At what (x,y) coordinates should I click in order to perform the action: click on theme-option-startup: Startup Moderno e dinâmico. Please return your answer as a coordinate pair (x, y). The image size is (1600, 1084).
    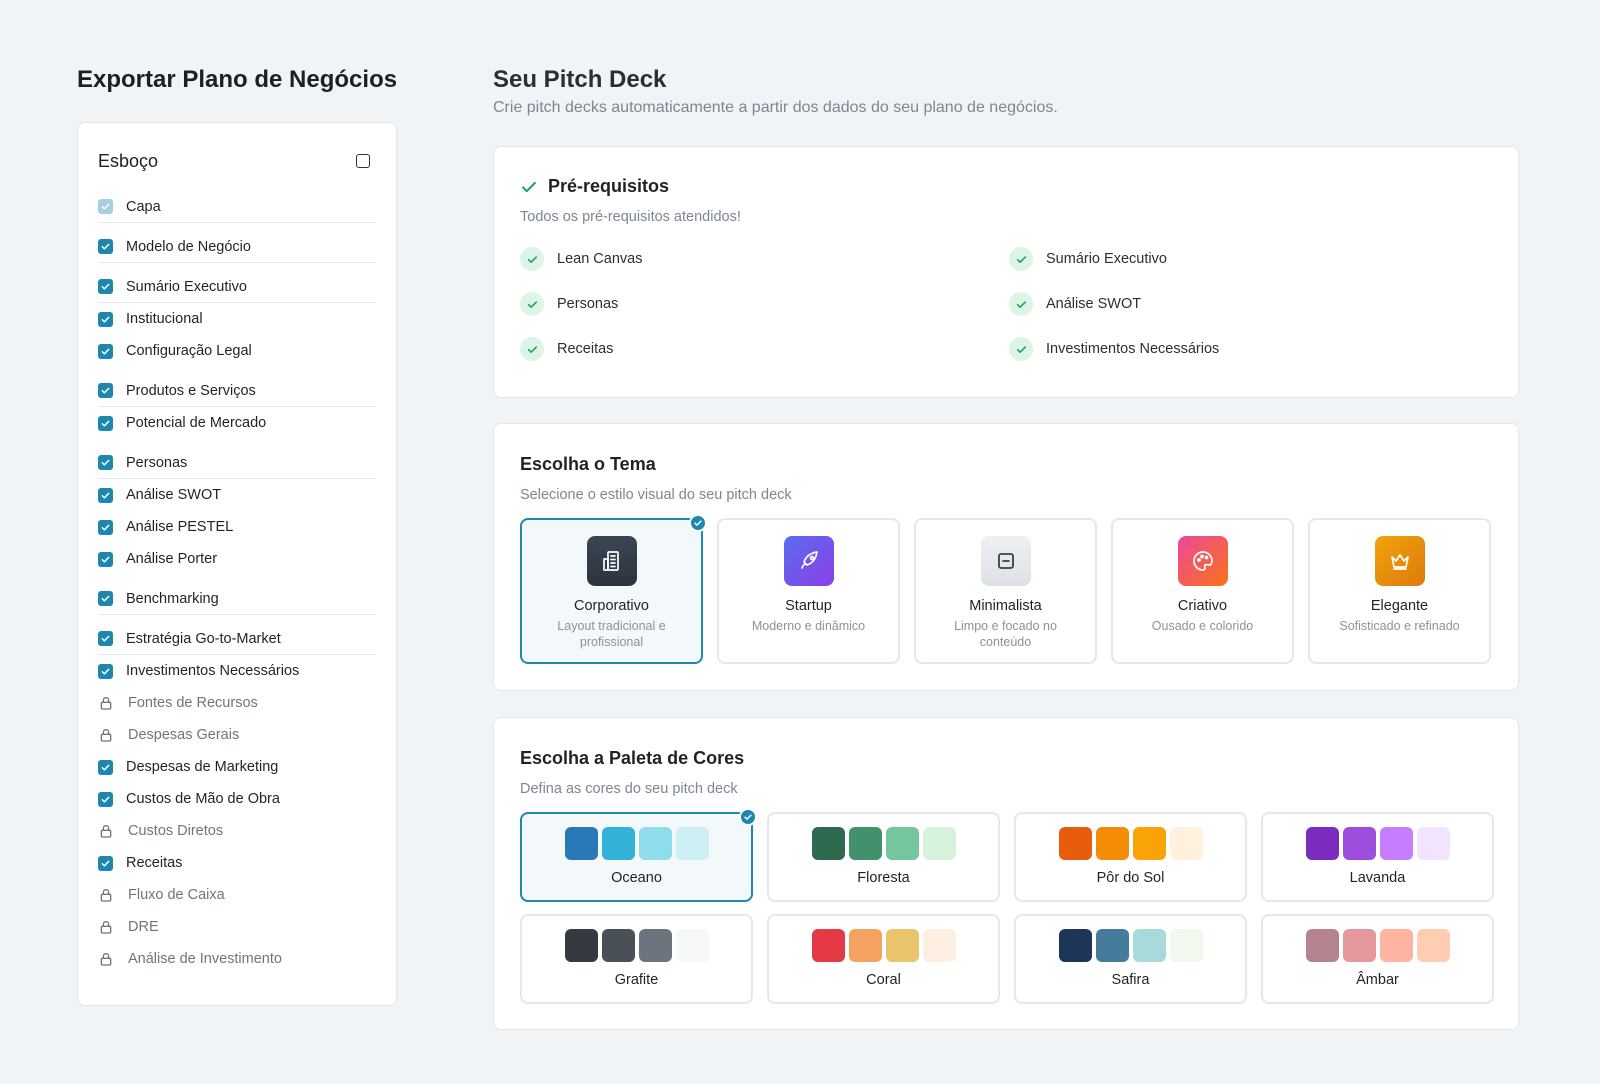
    Looking at the image, I should click on (808, 591).